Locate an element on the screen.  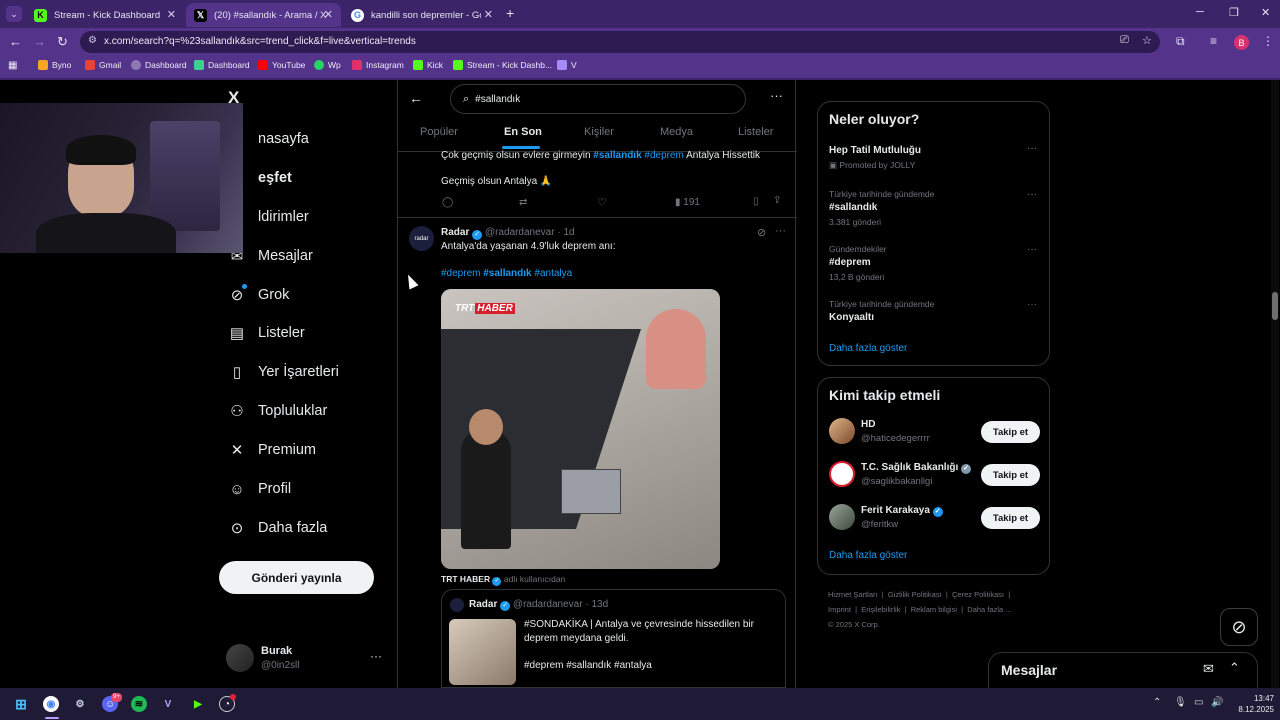
post-button: Gönderi yayınla is located at coordinates (296, 577).